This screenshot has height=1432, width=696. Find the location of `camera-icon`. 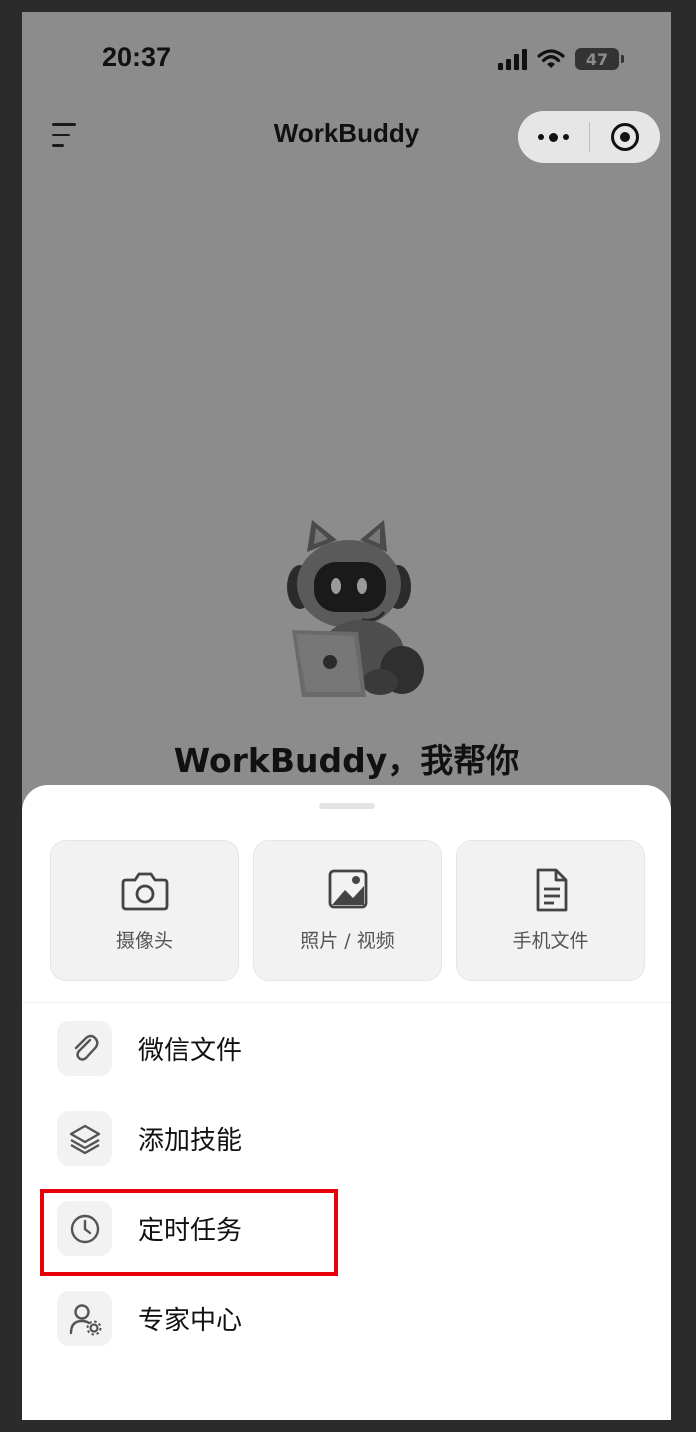

camera-icon is located at coordinates (144, 891).